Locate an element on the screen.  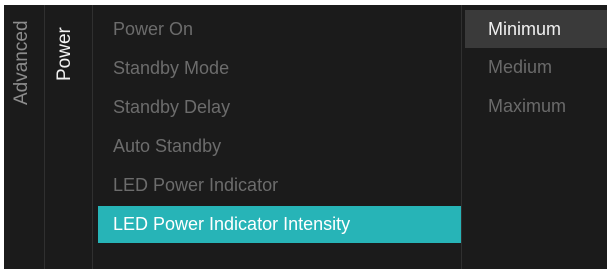
menu-item-standby-mode: Standby Mode is located at coordinates (279, 68).